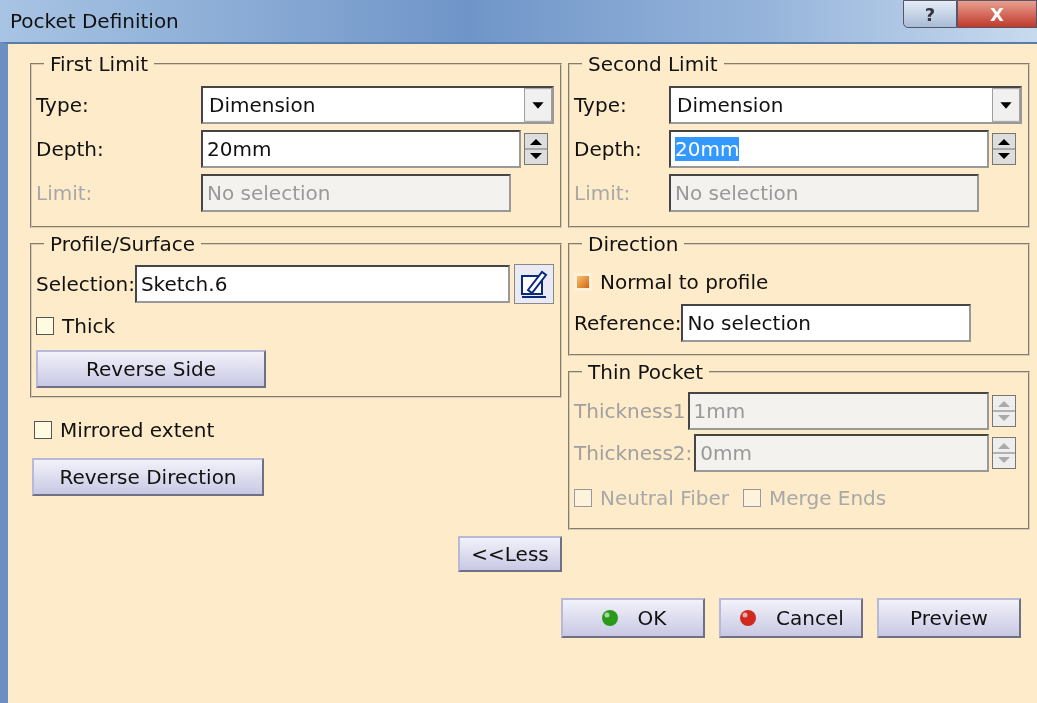 The image size is (1037, 703). Describe the element at coordinates (123, 244) in the screenshot. I see `group-title: Profile/Surface` at that location.